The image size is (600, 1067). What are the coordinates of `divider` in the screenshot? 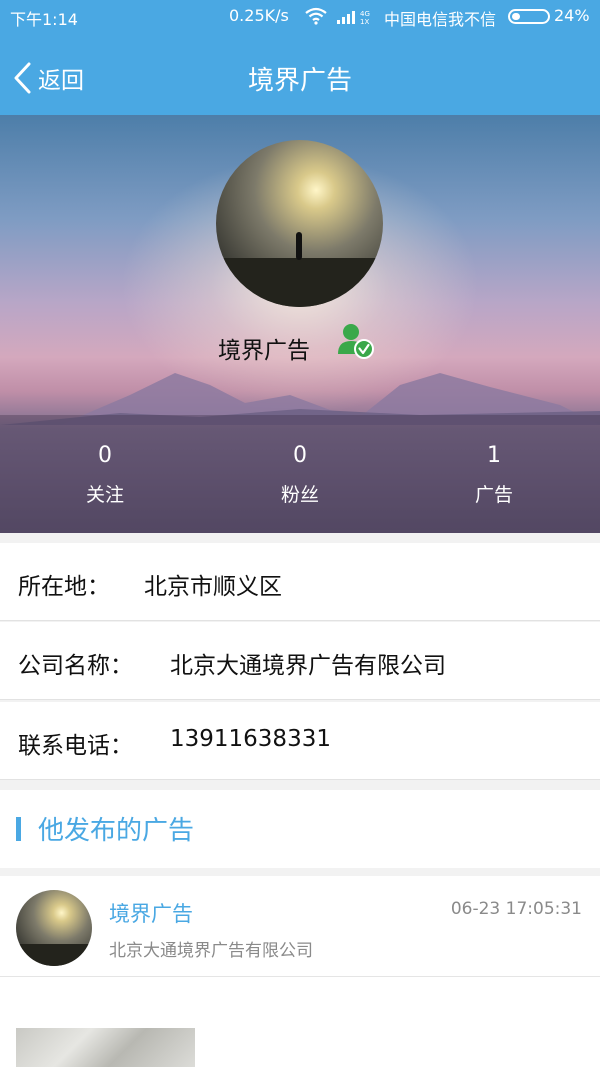 It's located at (300, 976).